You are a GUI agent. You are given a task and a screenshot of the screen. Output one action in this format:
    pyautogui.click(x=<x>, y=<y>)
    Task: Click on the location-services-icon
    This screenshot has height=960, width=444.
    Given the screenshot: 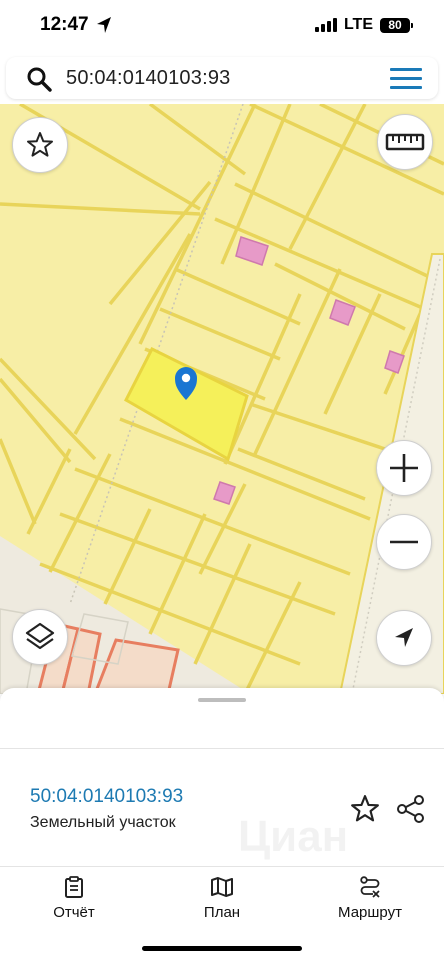 What is the action you would take?
    pyautogui.click(x=104, y=25)
    